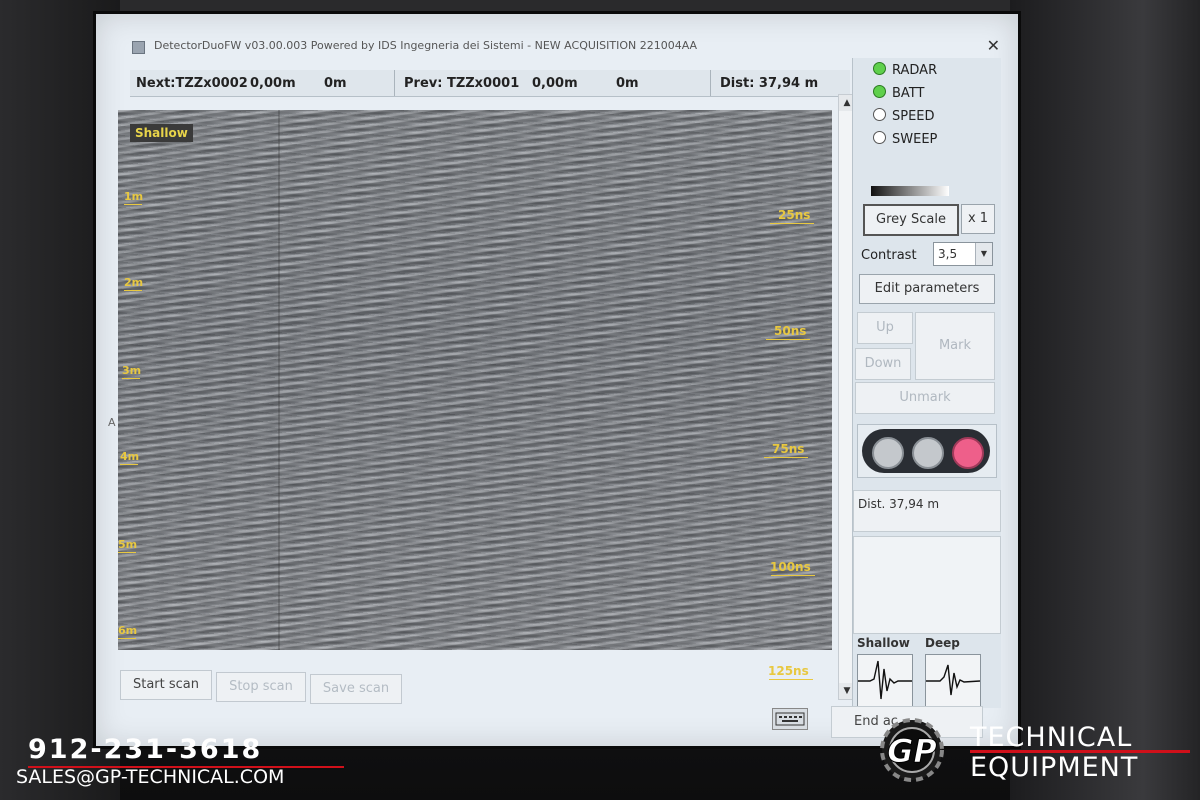  Describe the element at coordinates (885, 328) in the screenshot. I see `mark-up-button: Up` at that location.